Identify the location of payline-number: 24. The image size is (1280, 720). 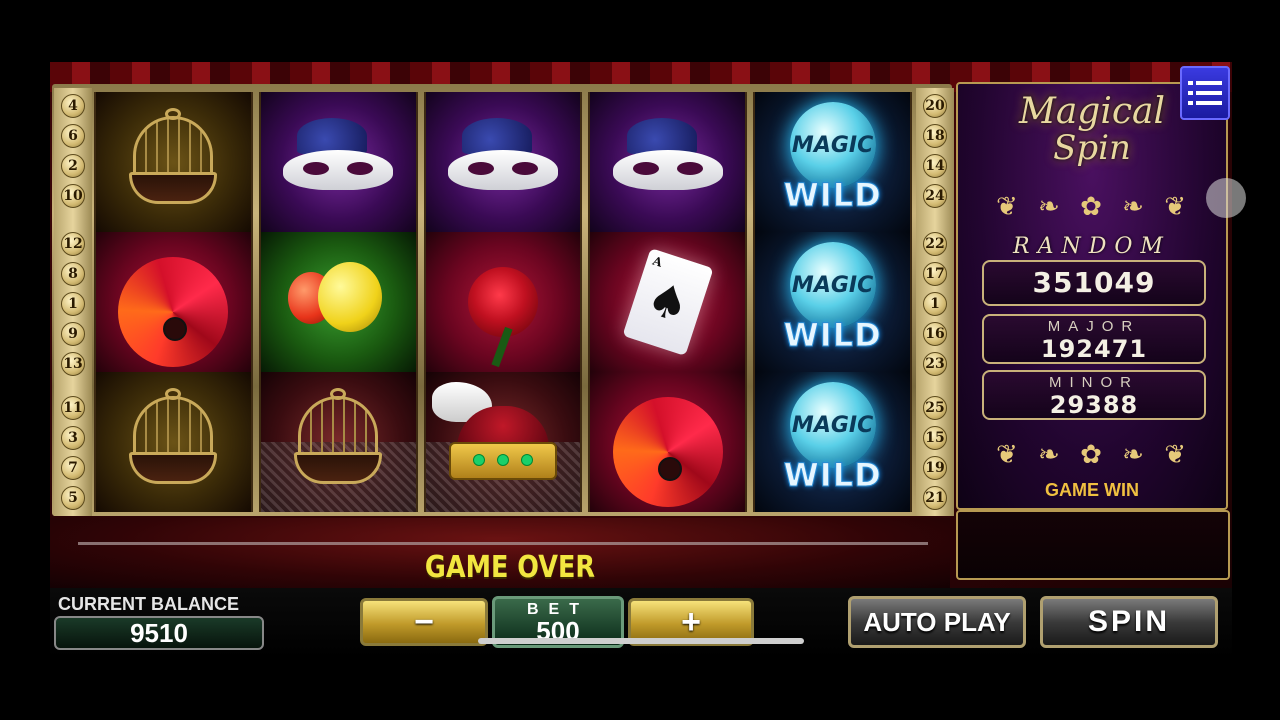
(935, 196).